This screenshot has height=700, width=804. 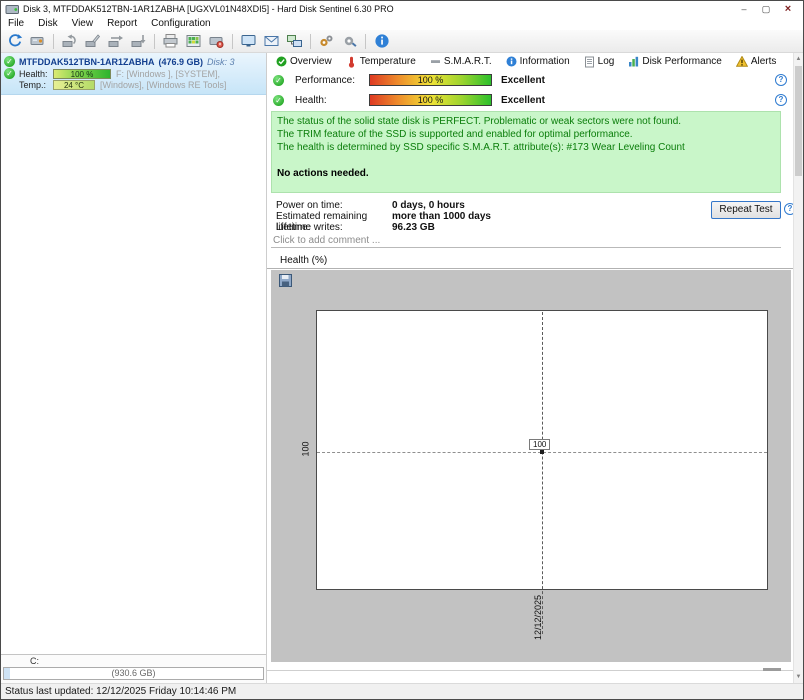 I want to click on remote-monitor-button, so click(x=248, y=41).